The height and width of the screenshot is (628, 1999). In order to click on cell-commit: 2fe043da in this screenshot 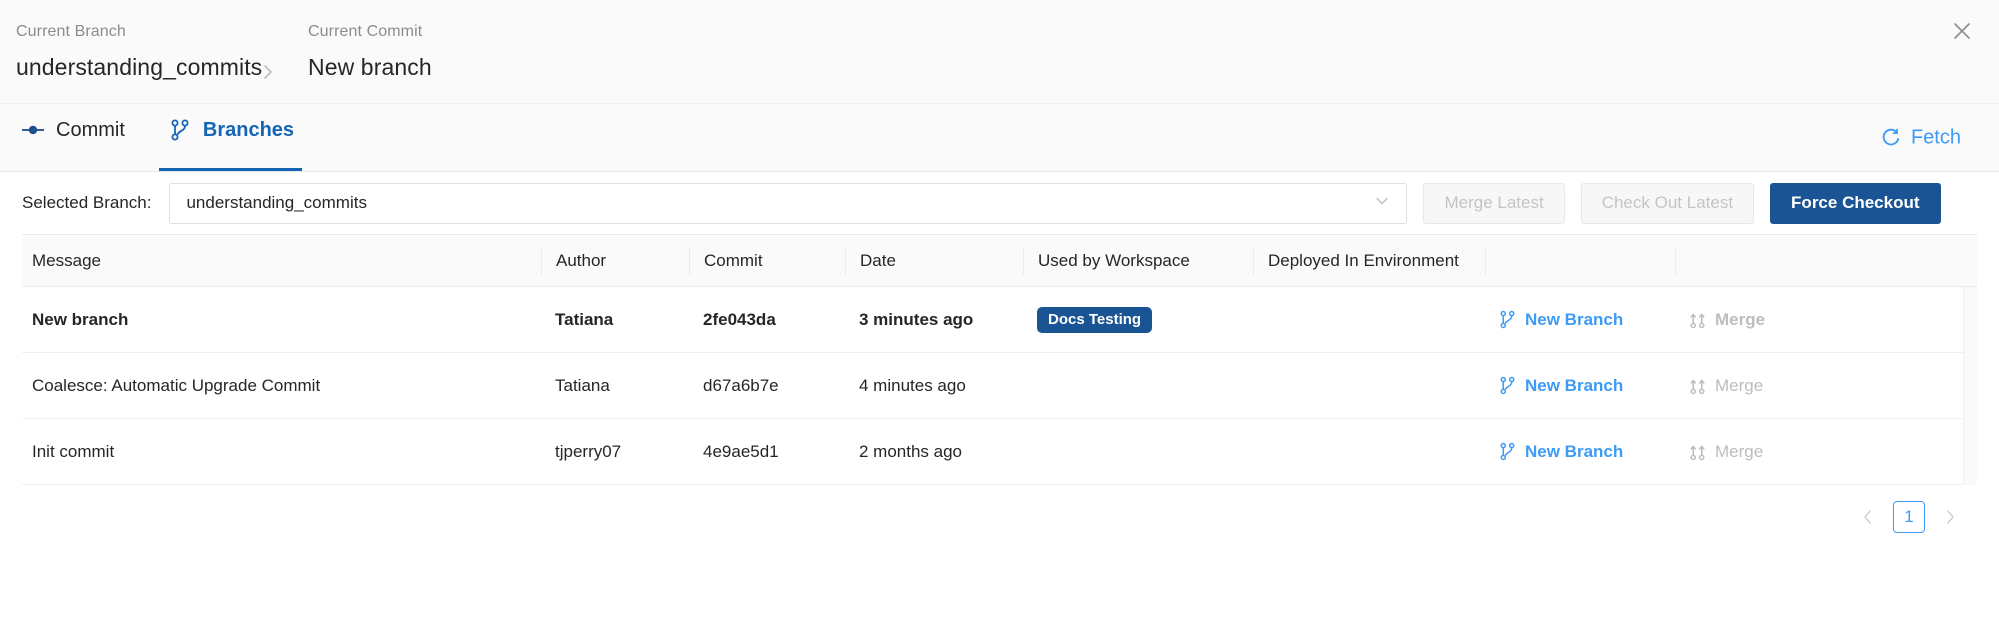, I will do `click(739, 319)`.